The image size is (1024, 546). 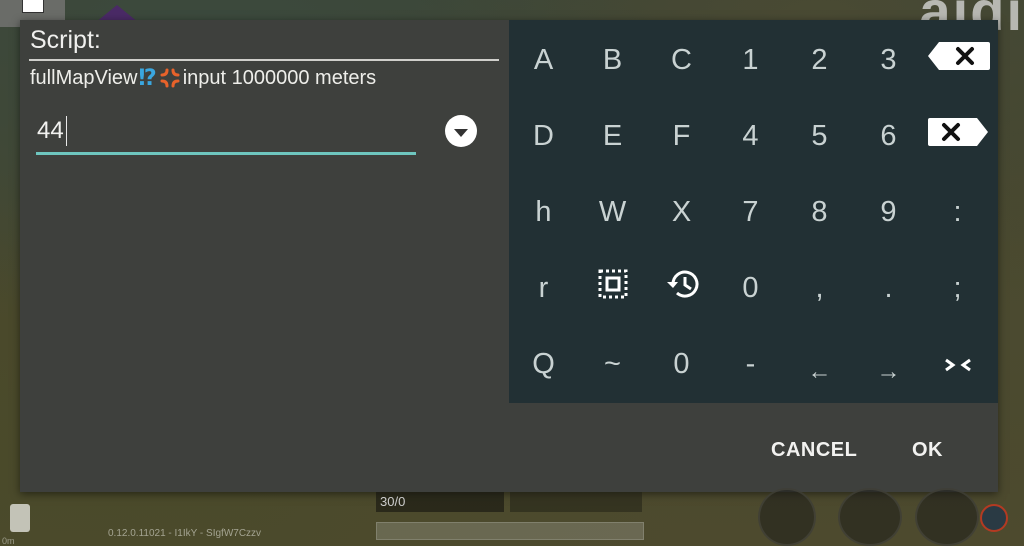 I want to click on key-3: 3, so click(x=888, y=60).